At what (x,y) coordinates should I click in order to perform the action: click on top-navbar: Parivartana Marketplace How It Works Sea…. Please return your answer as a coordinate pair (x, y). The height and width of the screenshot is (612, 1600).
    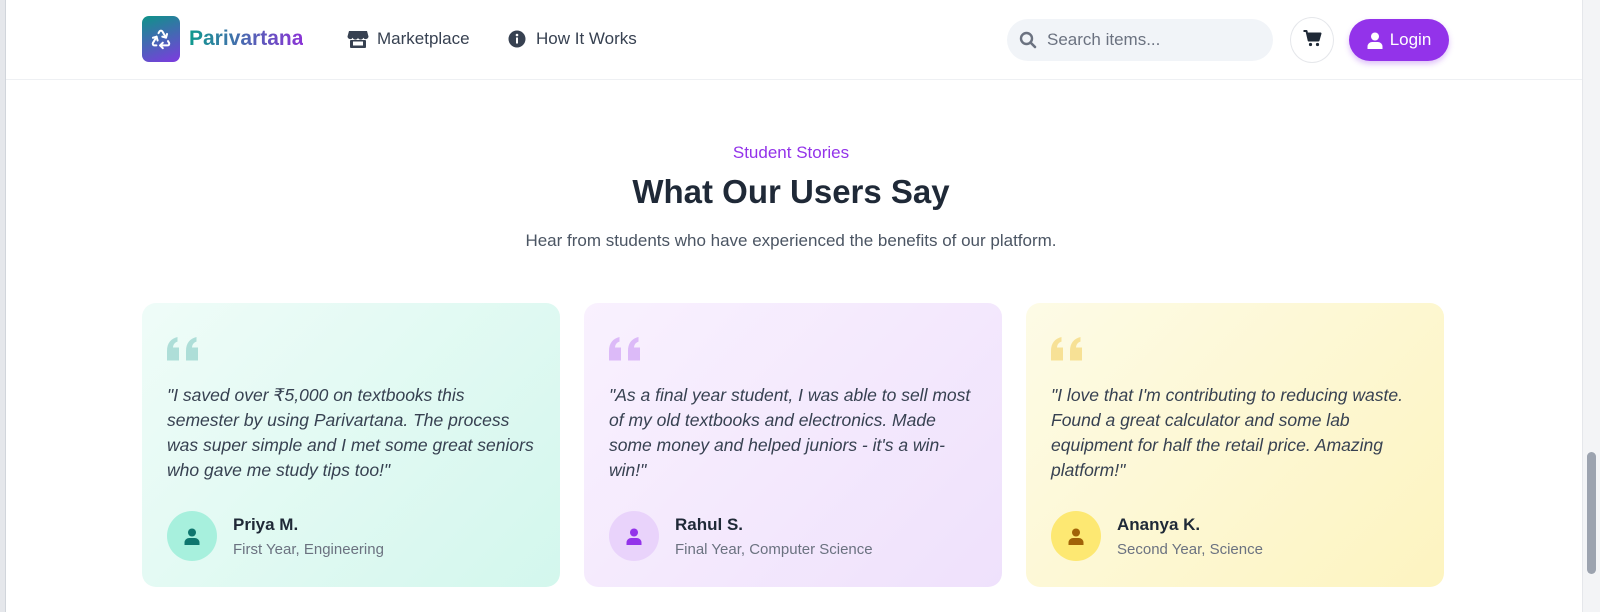
    Looking at the image, I should click on (794, 40).